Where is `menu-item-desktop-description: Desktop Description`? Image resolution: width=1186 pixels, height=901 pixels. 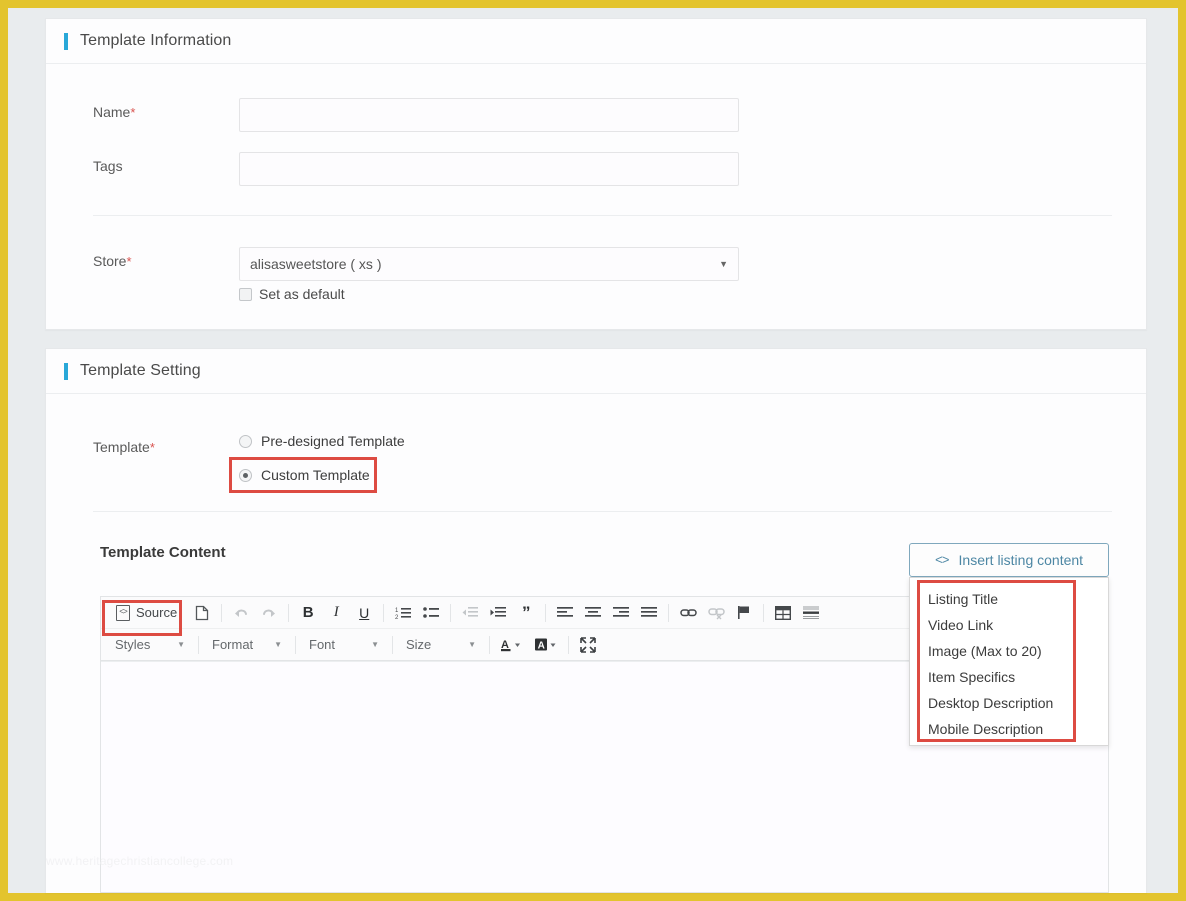
menu-item-desktop-description: Desktop Description is located at coordinates (1009, 703).